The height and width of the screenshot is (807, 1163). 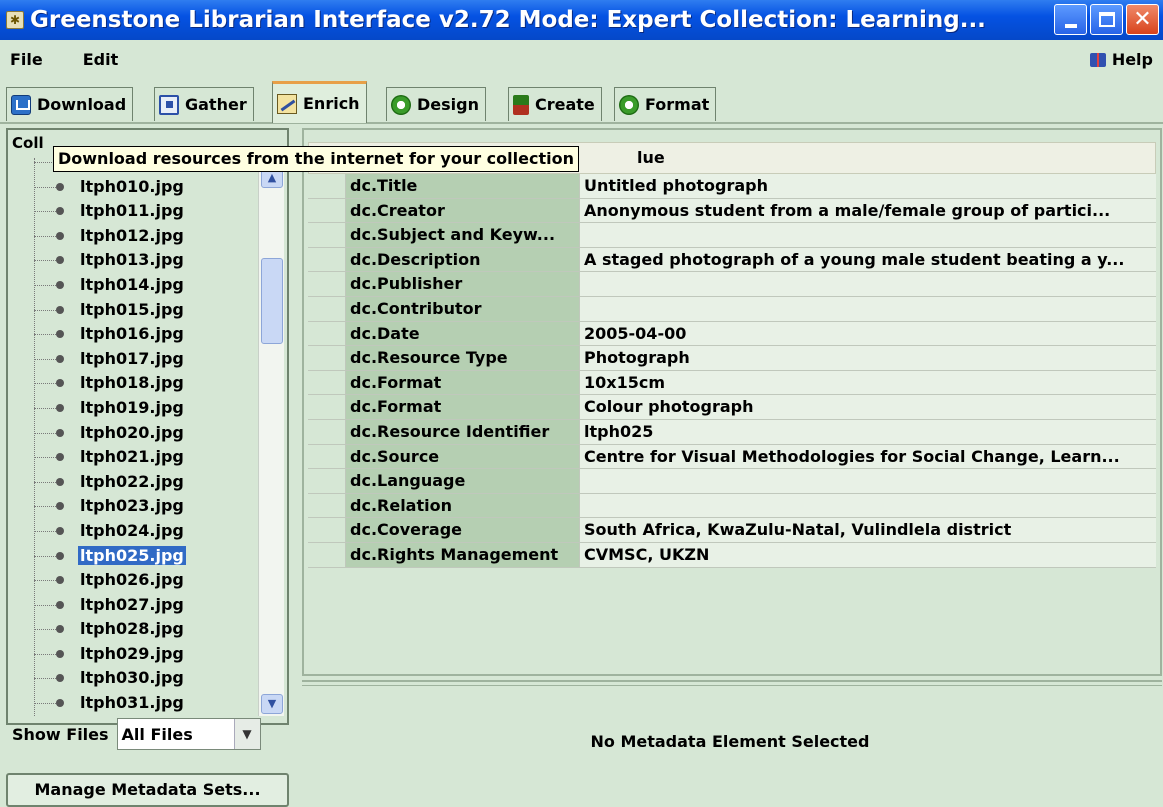 What do you see at coordinates (134, 605) in the screenshot?
I see `file-tree-item: ltph027.jpg` at bounding box center [134, 605].